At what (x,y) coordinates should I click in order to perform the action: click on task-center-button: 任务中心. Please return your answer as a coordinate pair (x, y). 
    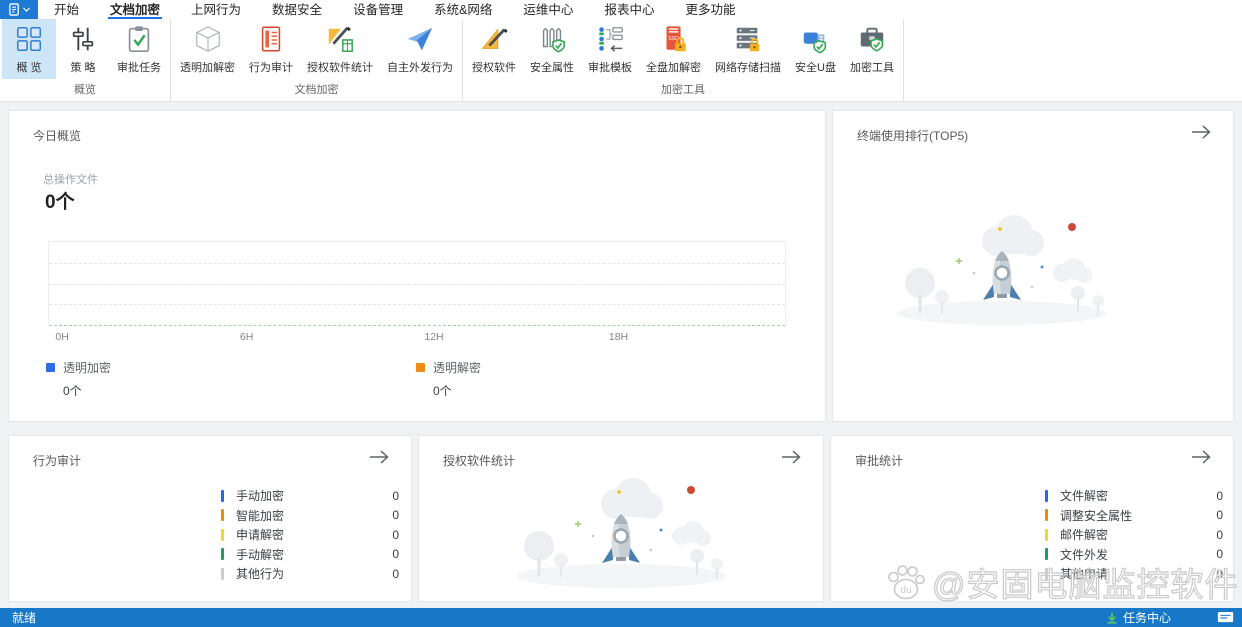
    Looking at the image, I should click on (1138, 617).